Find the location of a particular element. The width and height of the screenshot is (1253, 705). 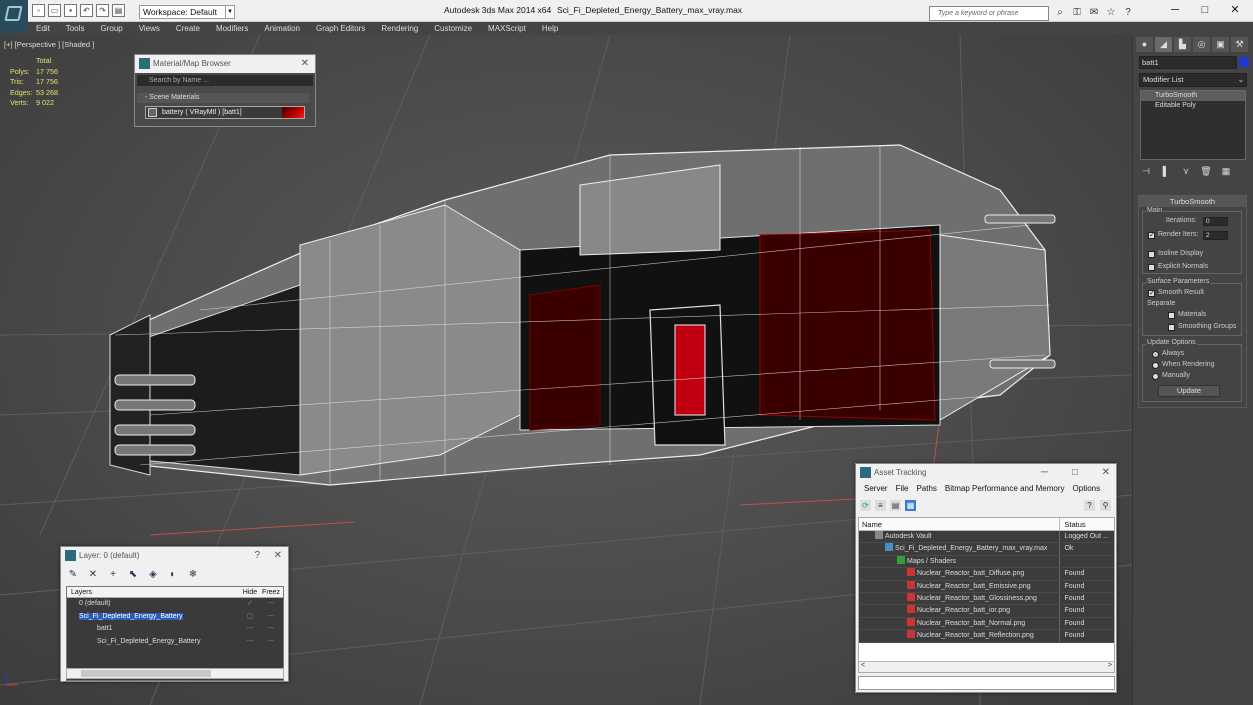

menu-animation: Animation is located at coordinates (282, 28).